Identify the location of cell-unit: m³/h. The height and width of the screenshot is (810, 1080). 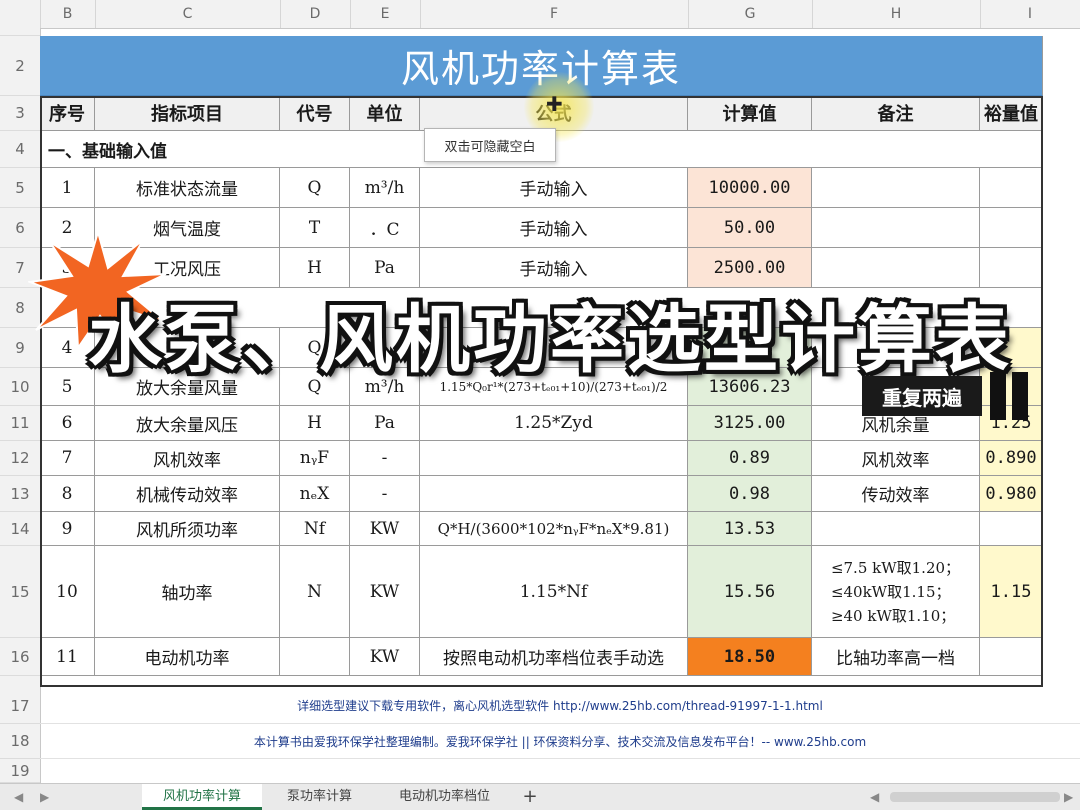
(385, 188).